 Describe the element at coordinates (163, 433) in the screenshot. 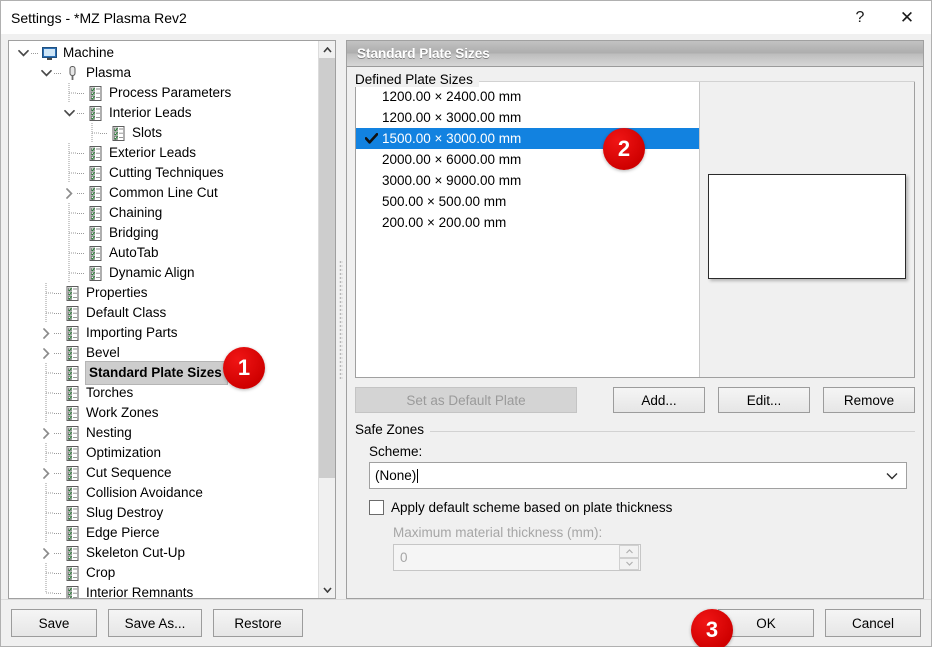

I see `tree-item-nesting: Nesting` at that location.